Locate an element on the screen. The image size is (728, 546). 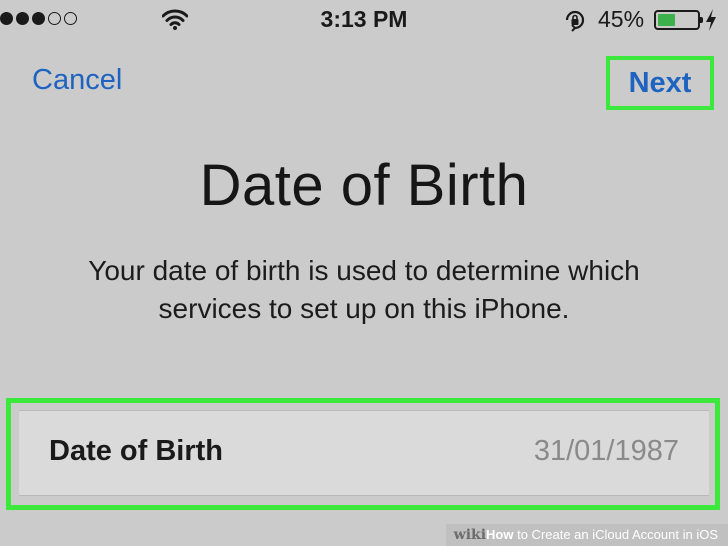
cancel-button: Cancel is located at coordinates (77, 80).